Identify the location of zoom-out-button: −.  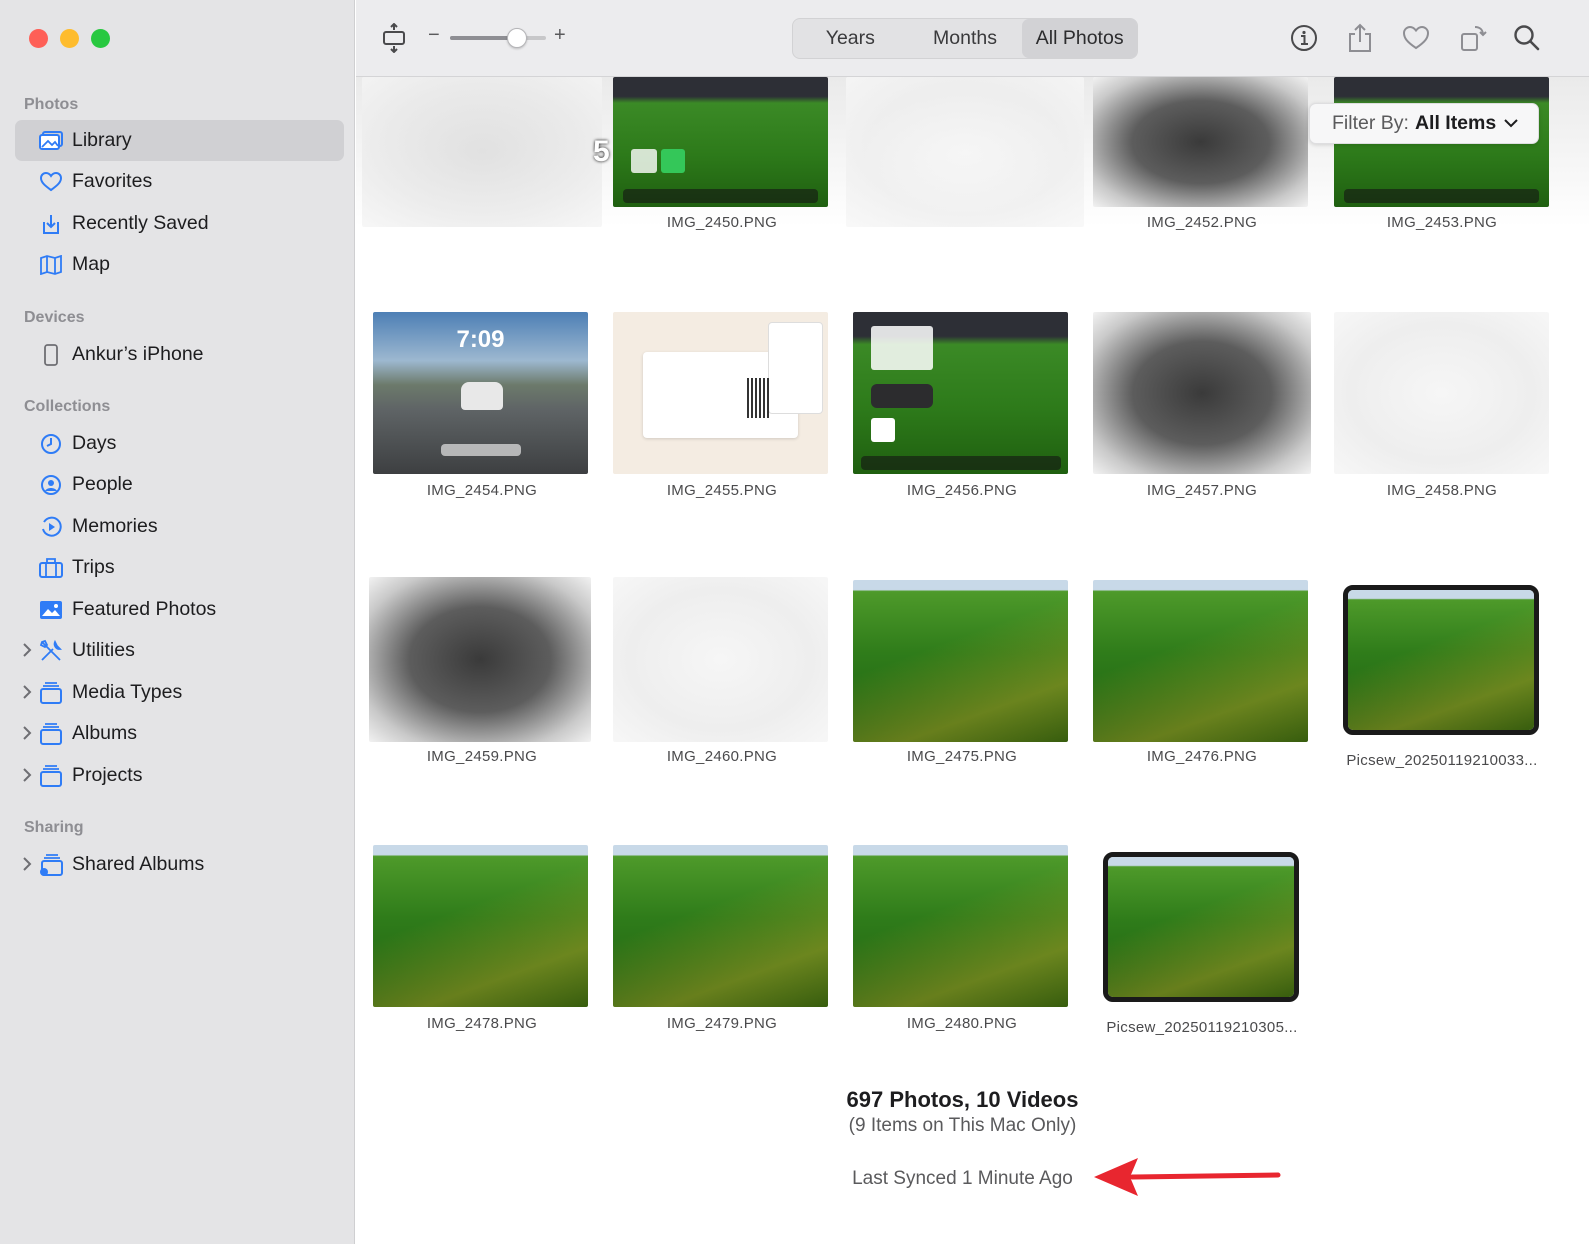
(434, 35).